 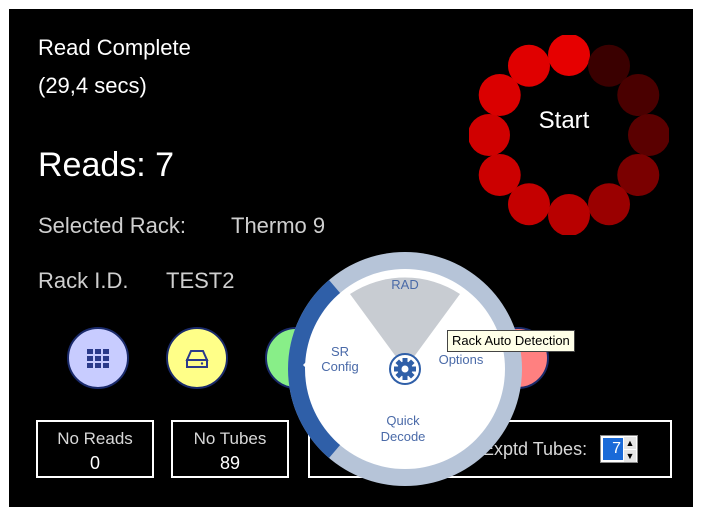 What do you see at coordinates (106, 165) in the screenshot?
I see `reads-count: Reads: 7` at bounding box center [106, 165].